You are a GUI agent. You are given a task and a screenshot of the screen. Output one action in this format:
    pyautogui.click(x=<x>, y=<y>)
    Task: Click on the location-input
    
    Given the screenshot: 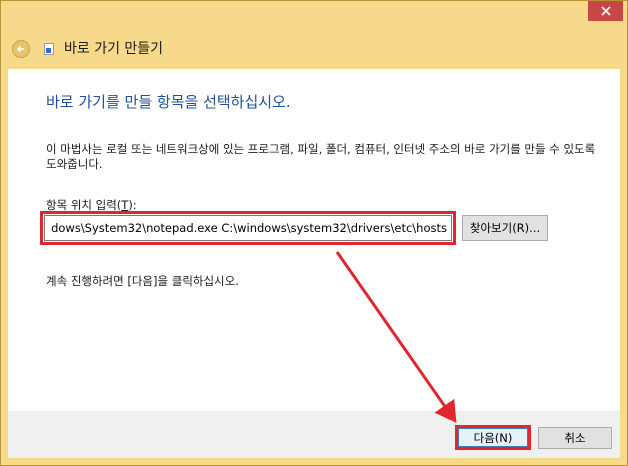 What is the action you would take?
    pyautogui.click(x=248, y=228)
    